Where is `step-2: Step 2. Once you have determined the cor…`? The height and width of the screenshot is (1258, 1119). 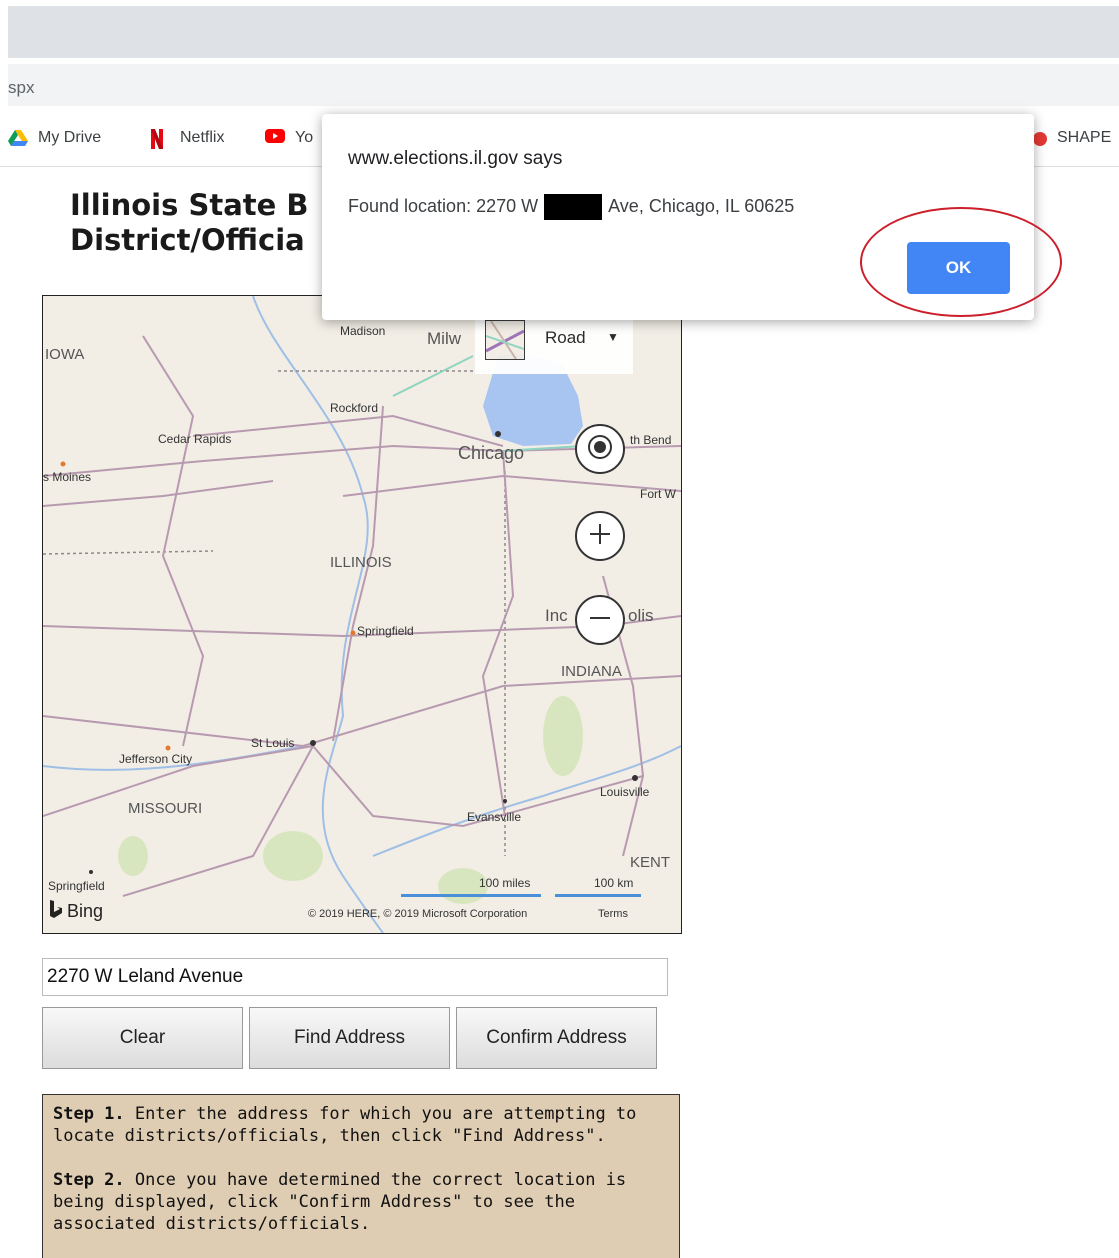
step-2: Step 2. Once you have determined the cor… is located at coordinates (340, 1202).